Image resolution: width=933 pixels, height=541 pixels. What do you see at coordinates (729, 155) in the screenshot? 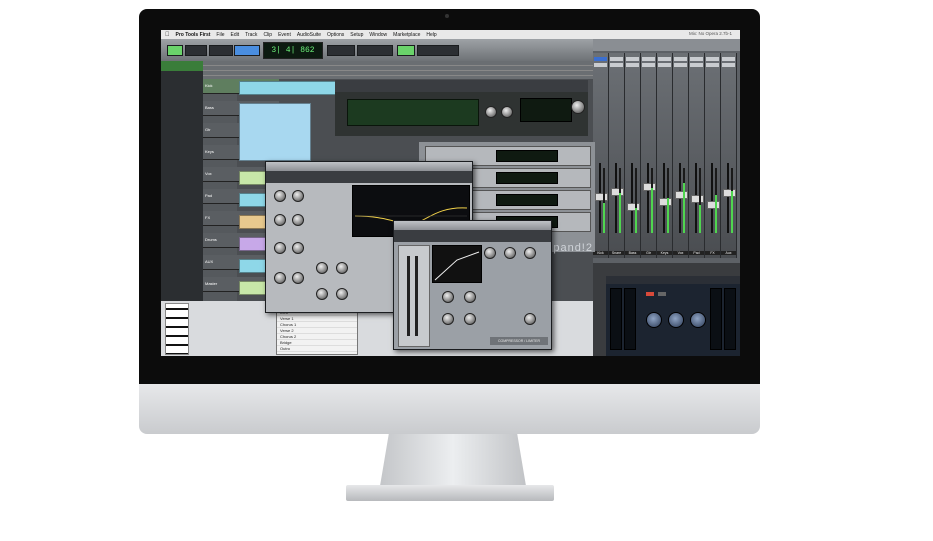
I see `mixer-strip: Aux` at bounding box center [729, 155].